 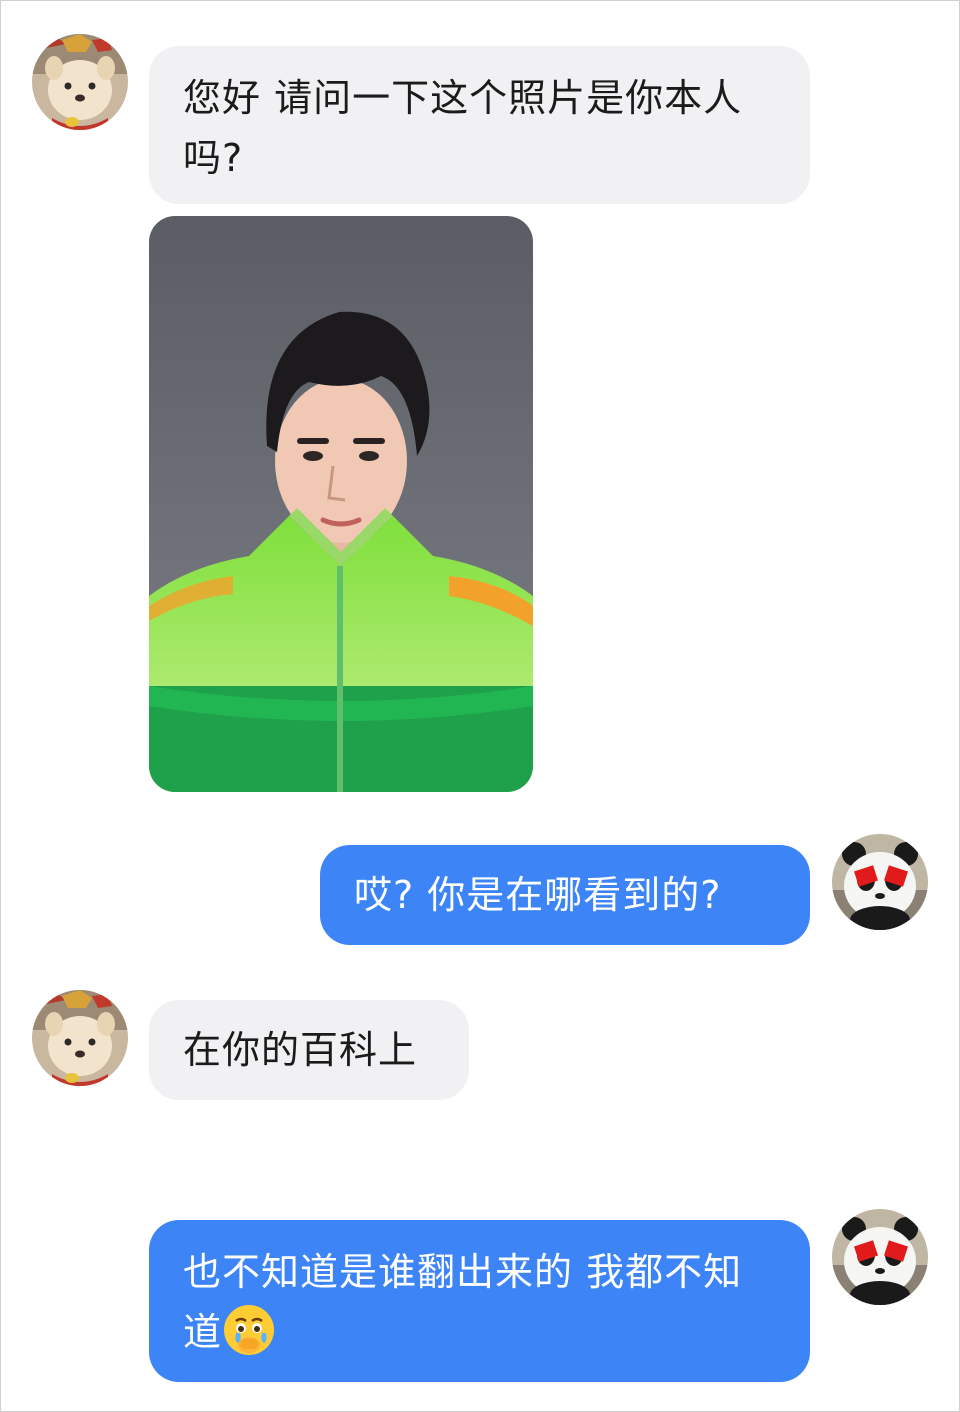 I want to click on message-text: 在你的百科上, so click(x=300, y=1050).